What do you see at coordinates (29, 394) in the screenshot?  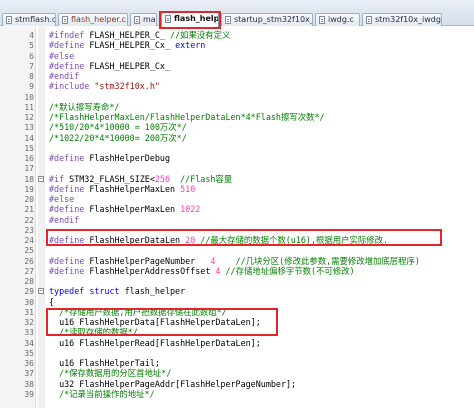 I see `line-number: 39` at bounding box center [29, 394].